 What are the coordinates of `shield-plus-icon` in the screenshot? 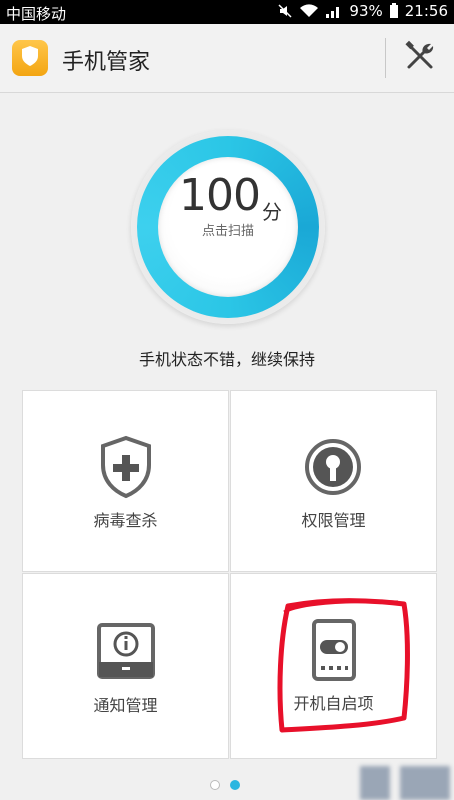 It's located at (126, 469).